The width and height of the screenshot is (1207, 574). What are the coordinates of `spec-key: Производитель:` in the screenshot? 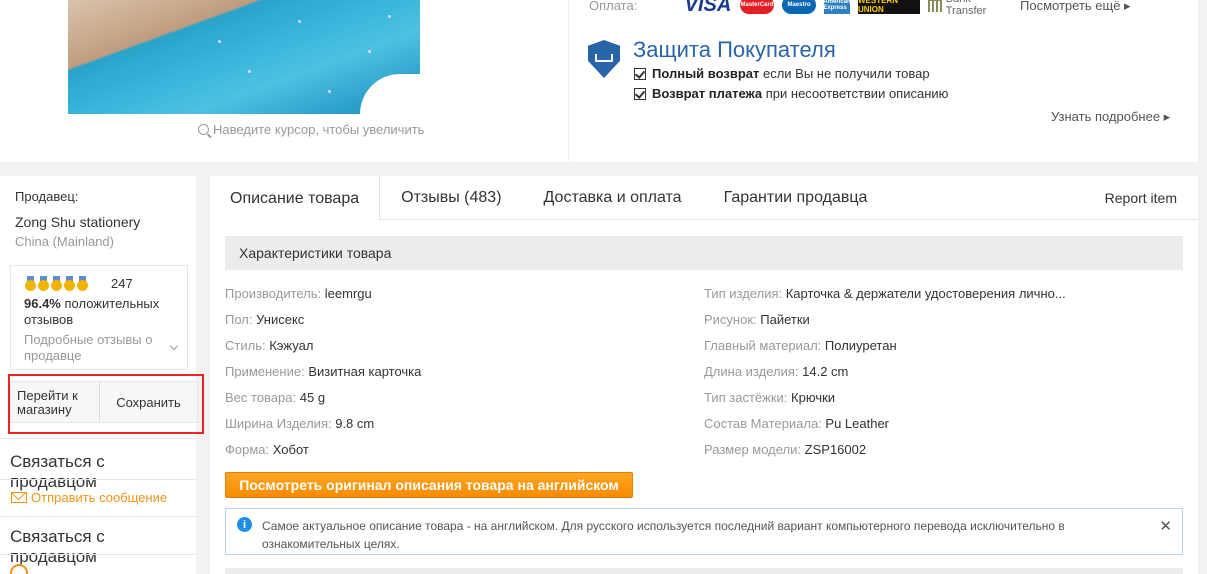 It's located at (273, 293).